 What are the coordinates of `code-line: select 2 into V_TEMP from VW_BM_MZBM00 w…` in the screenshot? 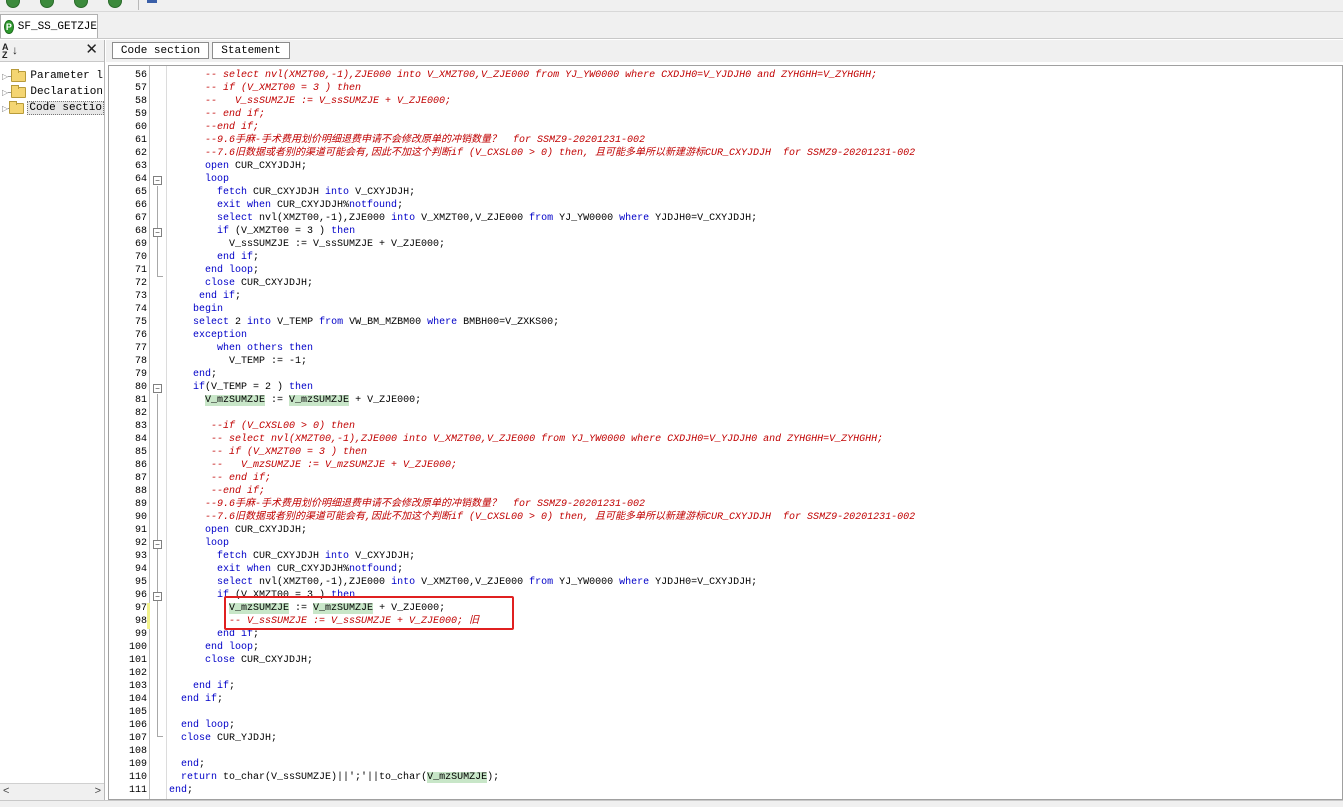 It's located at (755, 322).